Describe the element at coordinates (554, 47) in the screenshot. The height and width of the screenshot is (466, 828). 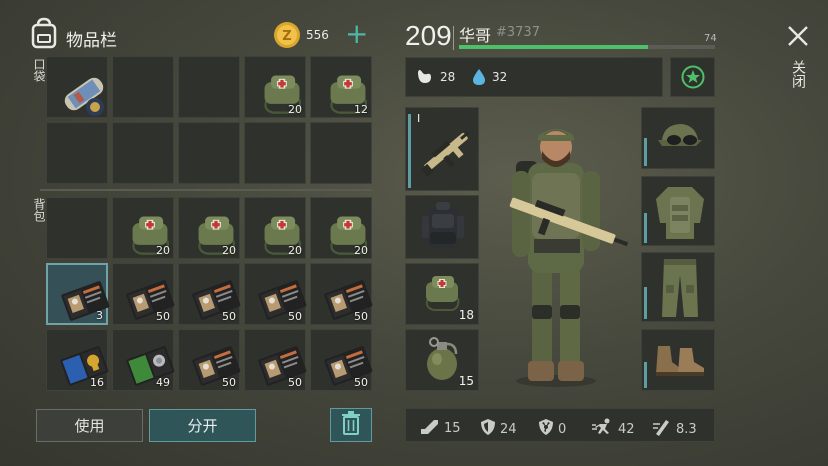
I see `health-bar-fill` at that location.